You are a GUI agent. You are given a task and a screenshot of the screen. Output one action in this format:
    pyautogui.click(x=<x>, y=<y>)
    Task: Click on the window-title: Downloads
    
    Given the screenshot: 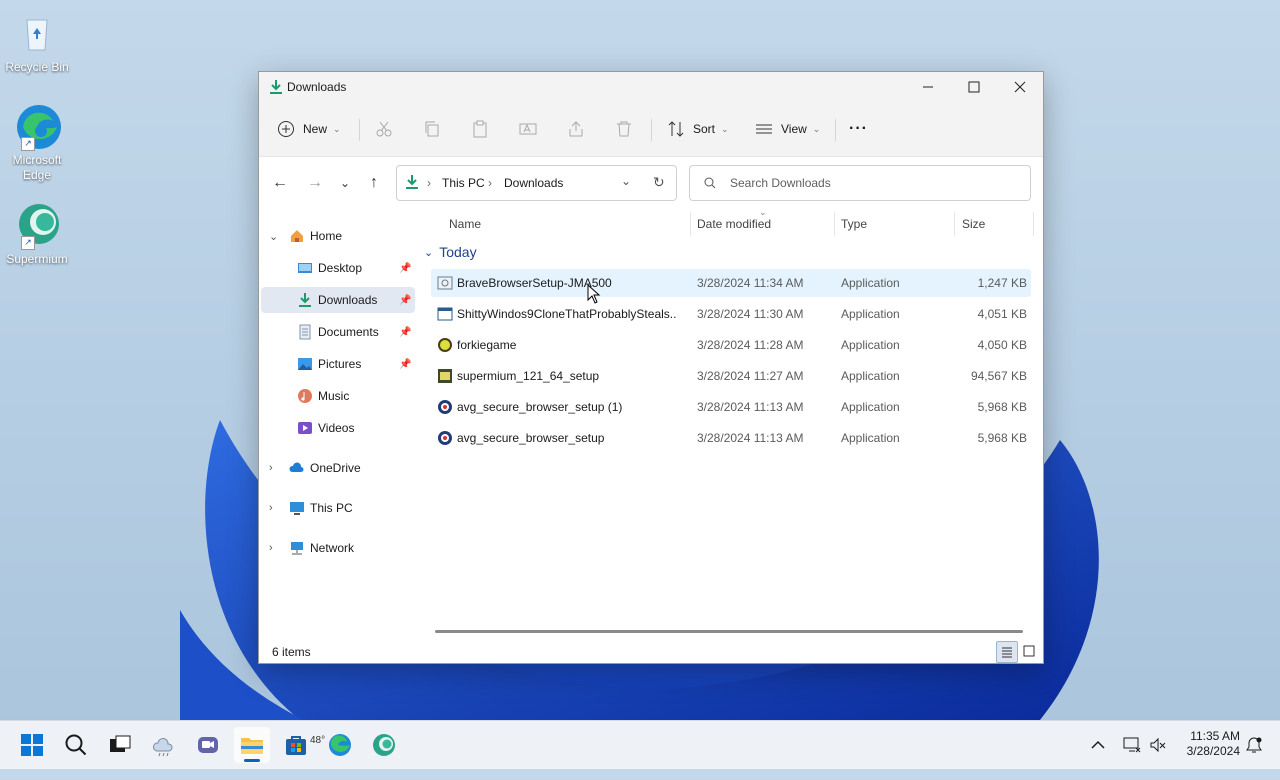 What is the action you would take?
    pyautogui.click(x=317, y=87)
    